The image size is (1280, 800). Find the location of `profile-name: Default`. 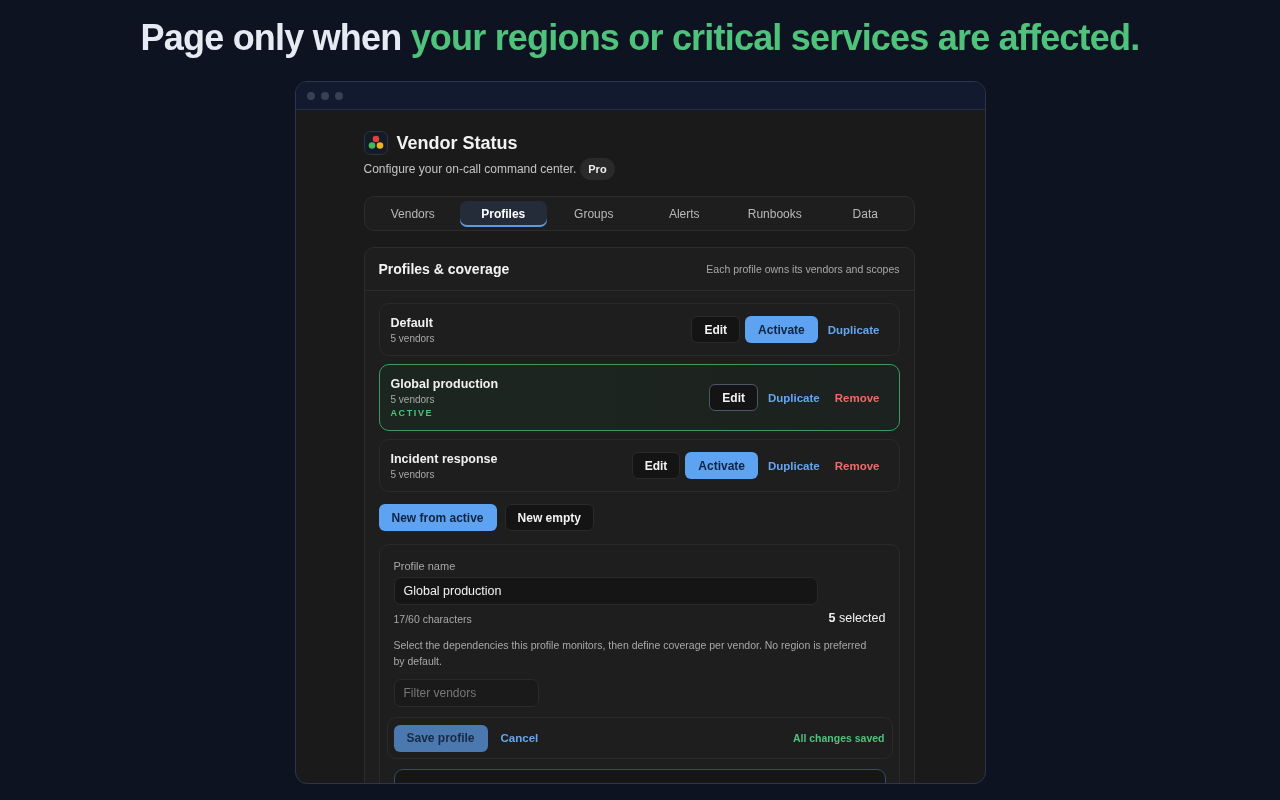

profile-name: Default is located at coordinates (412, 322).